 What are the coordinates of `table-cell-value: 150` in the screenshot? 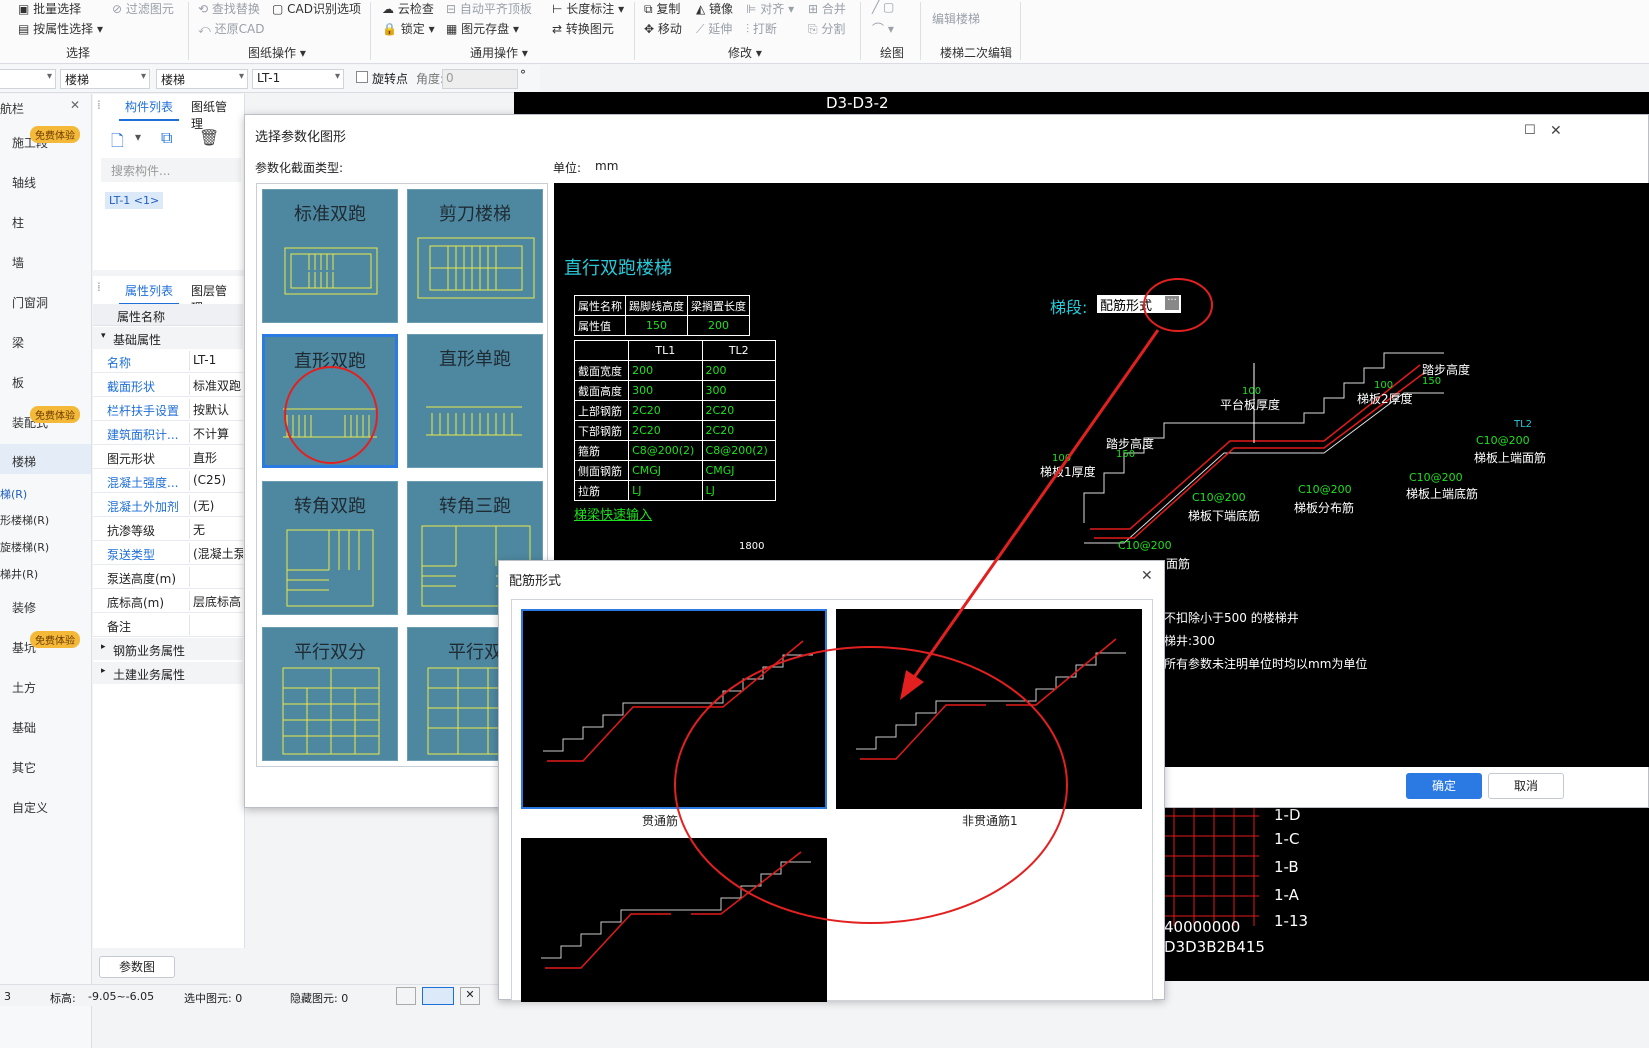 It's located at (656, 325).